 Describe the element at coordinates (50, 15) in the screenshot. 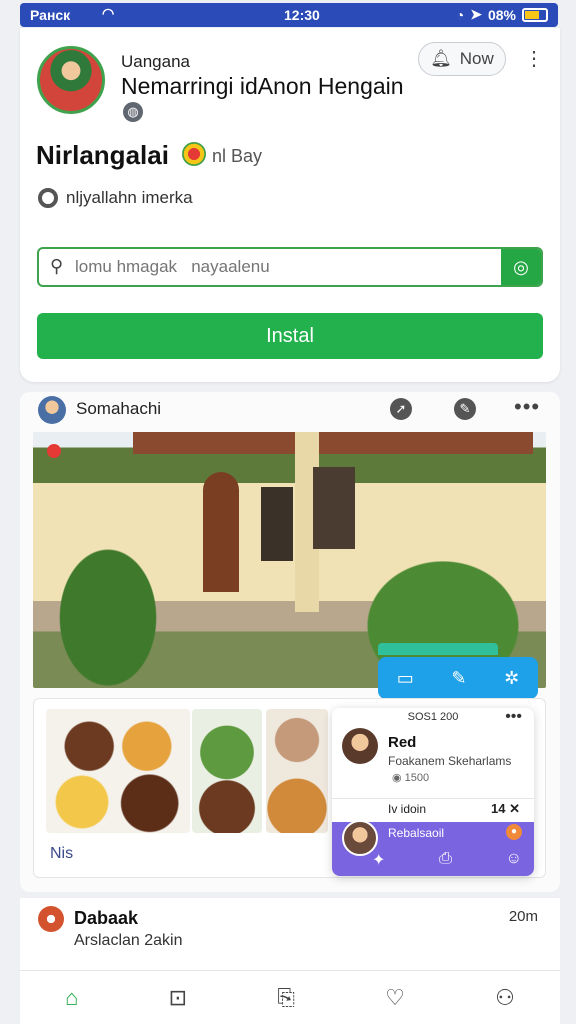

I see `carrier-label: Ранск` at that location.